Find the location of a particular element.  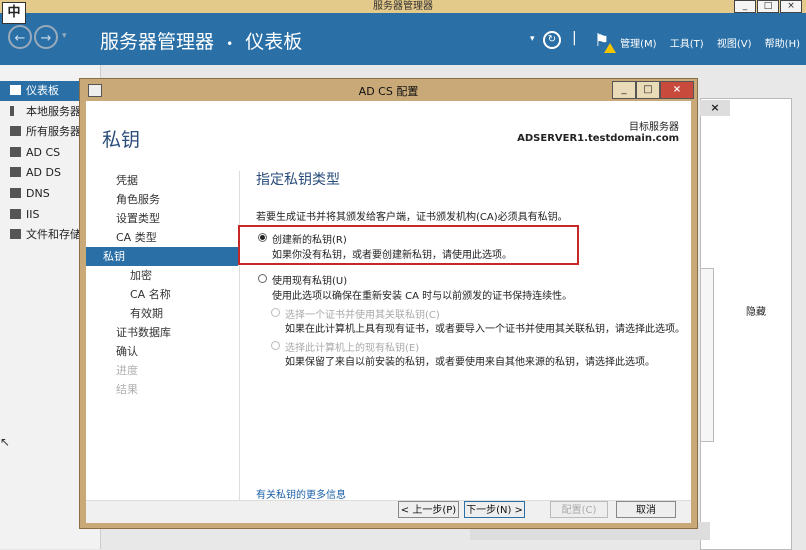

radio-select-certificate is located at coordinates (275, 312).